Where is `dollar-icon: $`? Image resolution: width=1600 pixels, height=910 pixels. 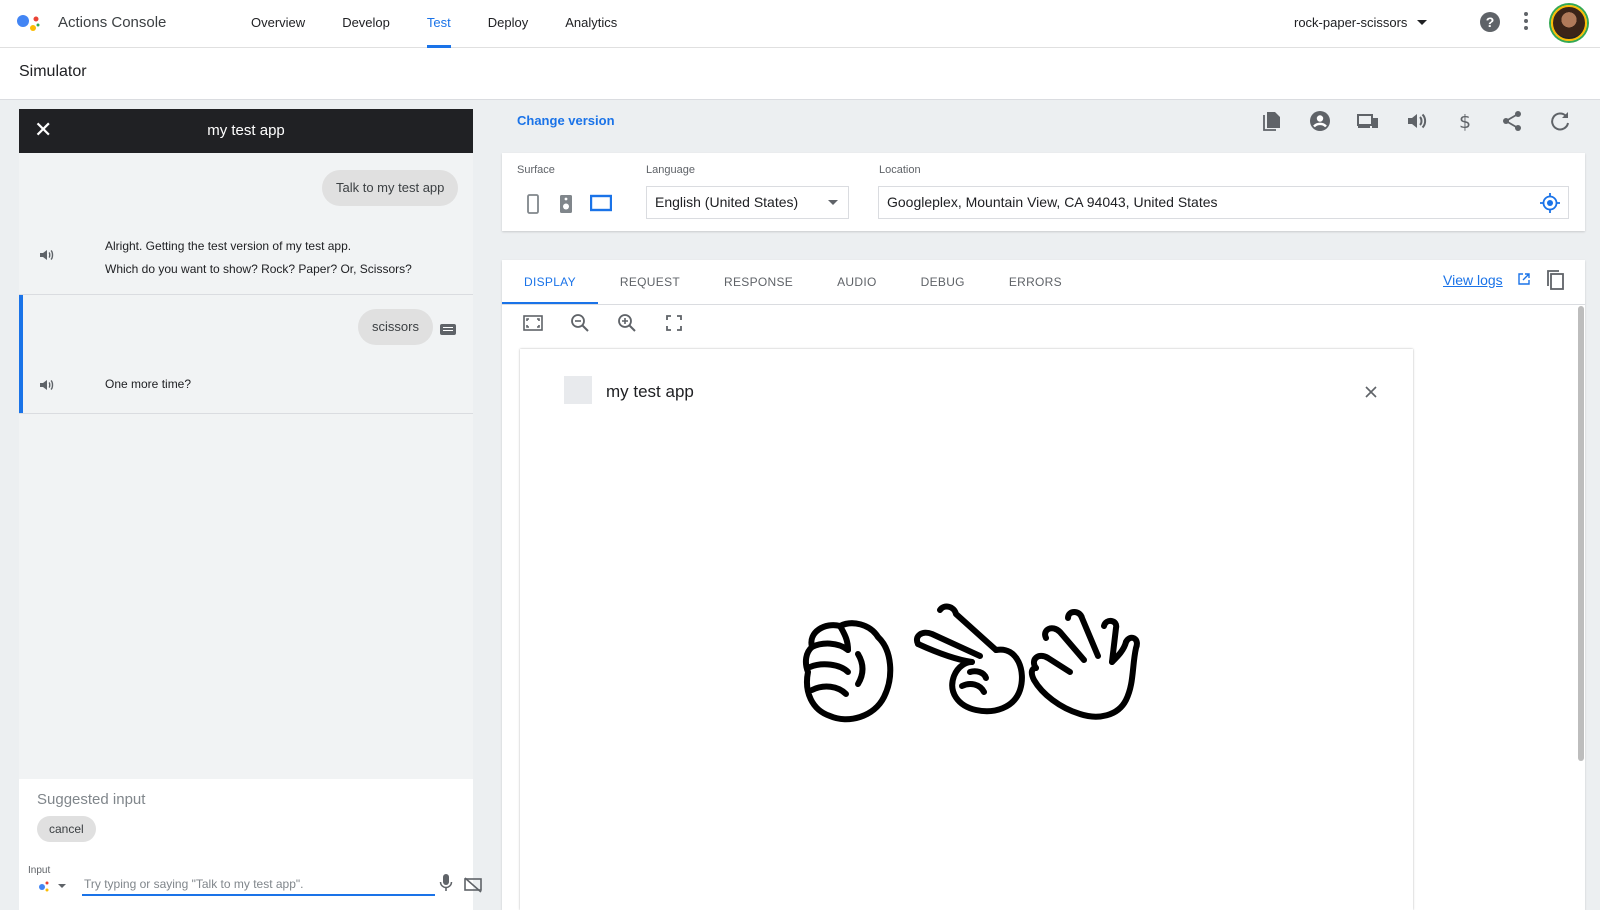 dollar-icon: $ is located at coordinates (1464, 121).